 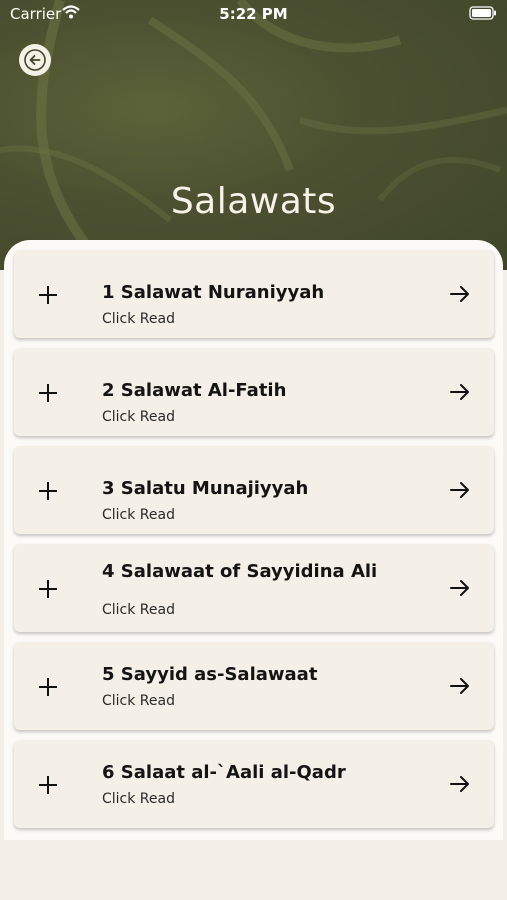 What do you see at coordinates (253, 870) in the screenshot?
I see `bottom-area` at bounding box center [253, 870].